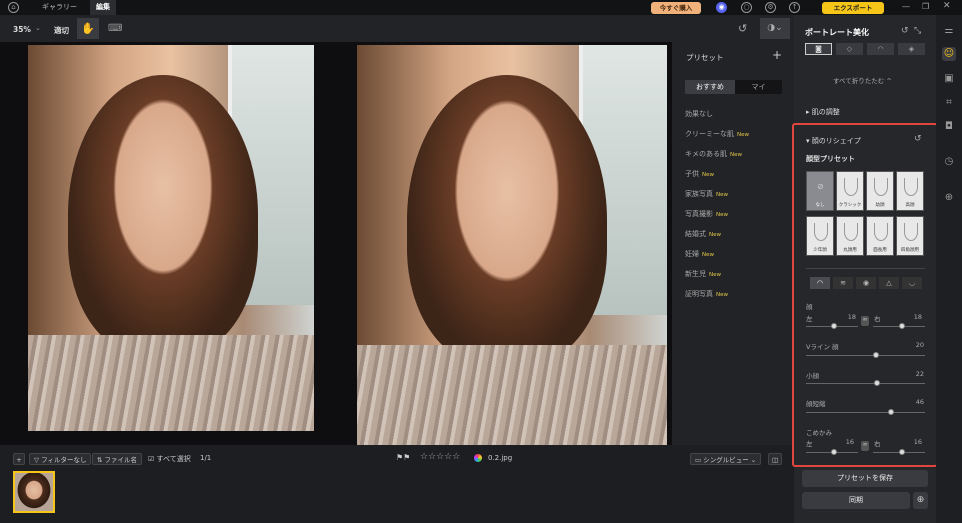 Image resolution: width=962 pixels, height=523 pixels. What do you see at coordinates (850, 191) in the screenshot?
I see `face-preset-classic: クラシック` at bounding box center [850, 191].